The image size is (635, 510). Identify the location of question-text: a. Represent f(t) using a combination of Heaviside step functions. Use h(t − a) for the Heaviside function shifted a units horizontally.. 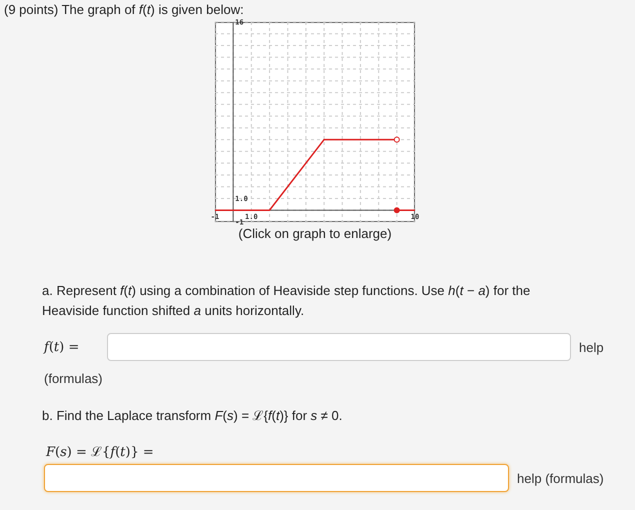
(287, 301).